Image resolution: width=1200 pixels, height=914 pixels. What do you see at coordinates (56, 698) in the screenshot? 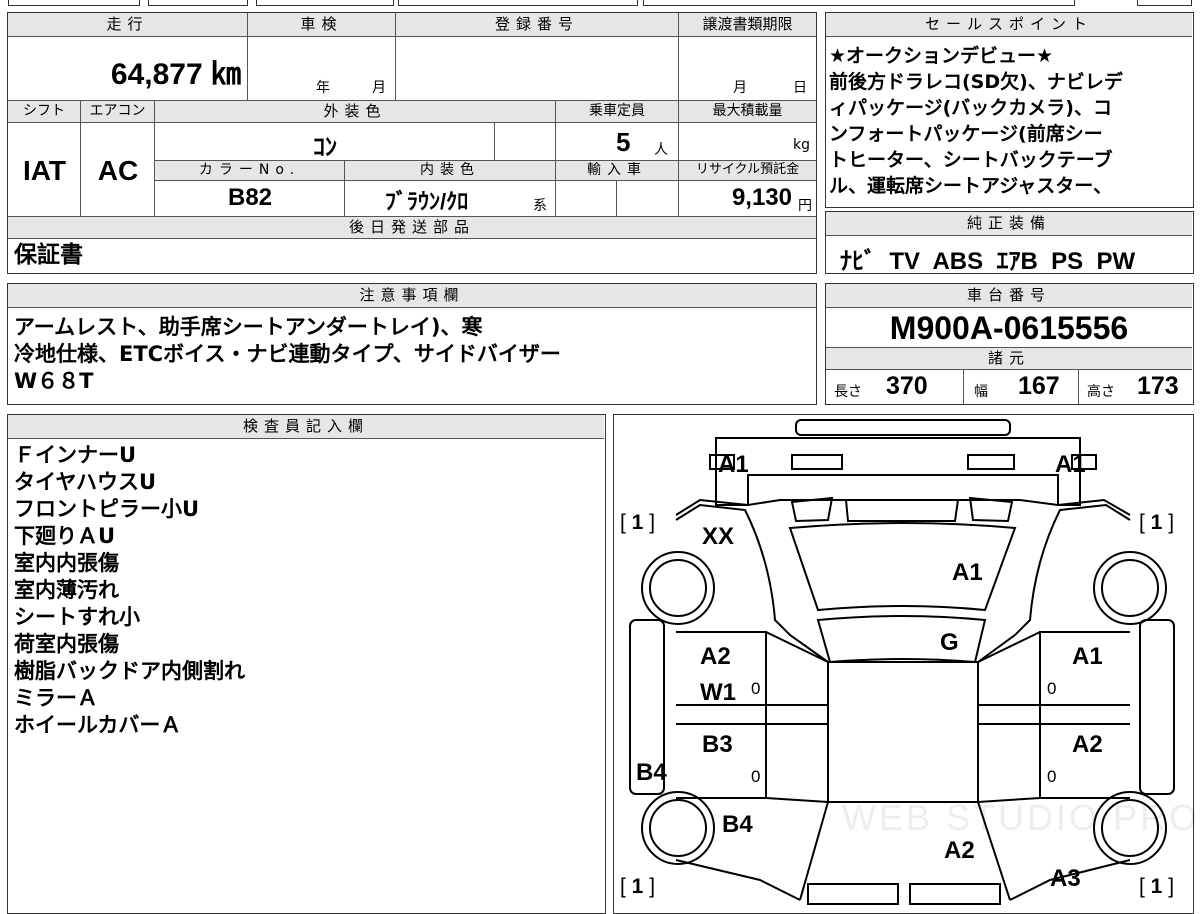
I see `inspector-line: ミラーＡ` at bounding box center [56, 698].